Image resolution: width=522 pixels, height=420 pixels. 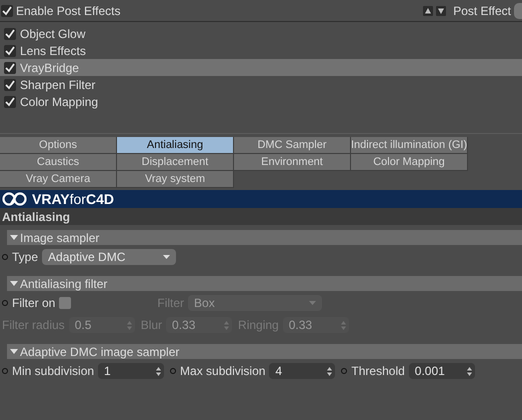 I want to click on effect-item: Sharpen Filter, so click(x=261, y=84).